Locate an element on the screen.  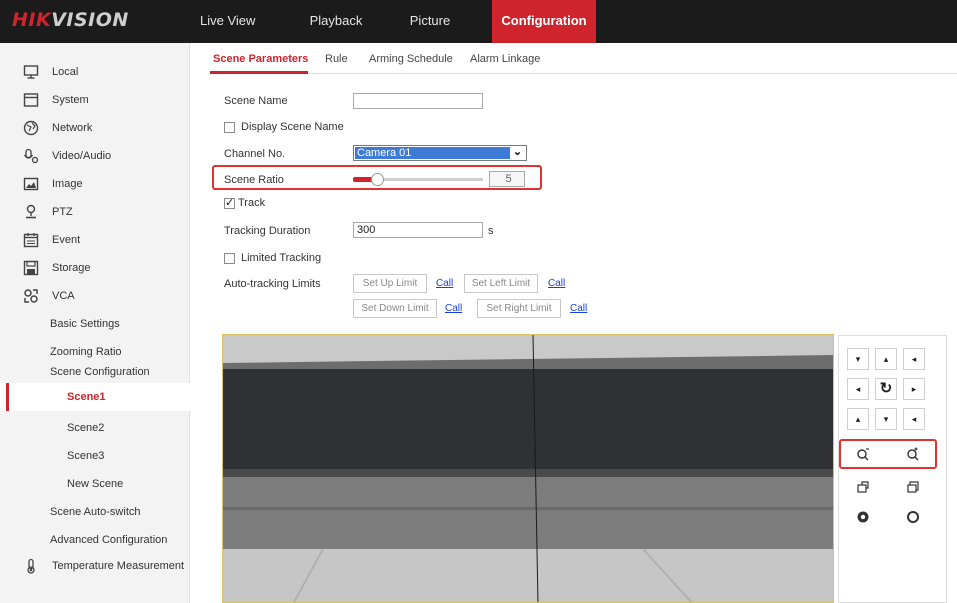
sidebar-item-new-scene: New Scene is located at coordinates (95, 484).